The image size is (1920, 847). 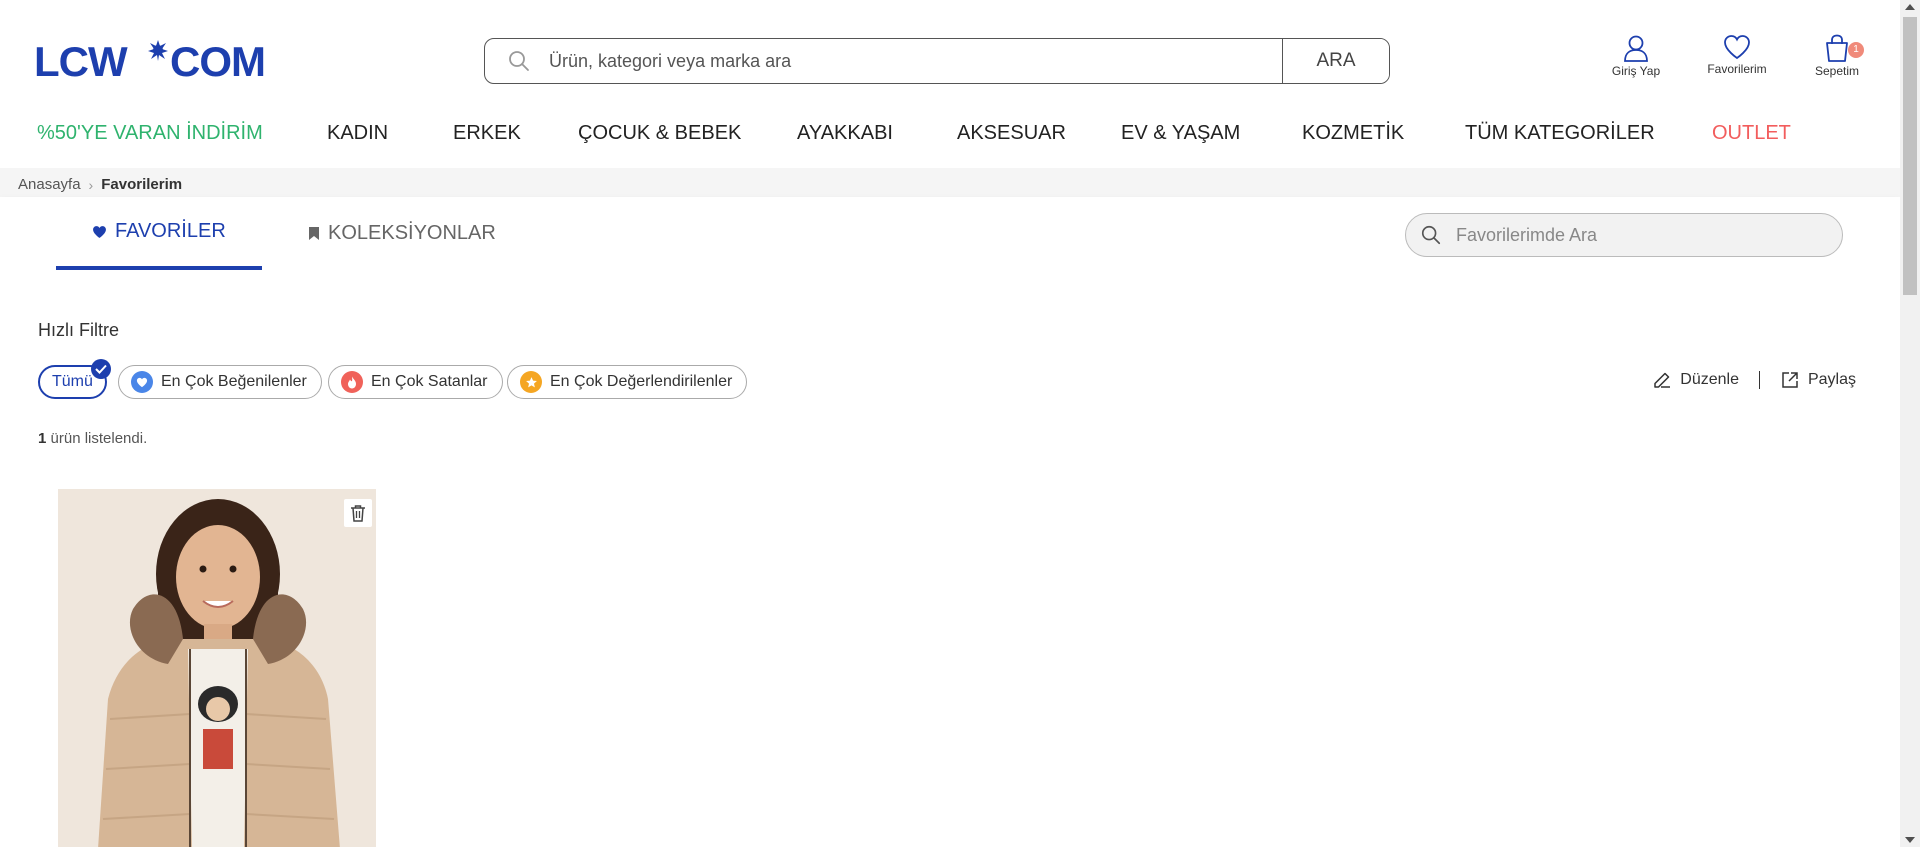 I want to click on tab-favorites-label: FAVORİLER, so click(x=170, y=231).